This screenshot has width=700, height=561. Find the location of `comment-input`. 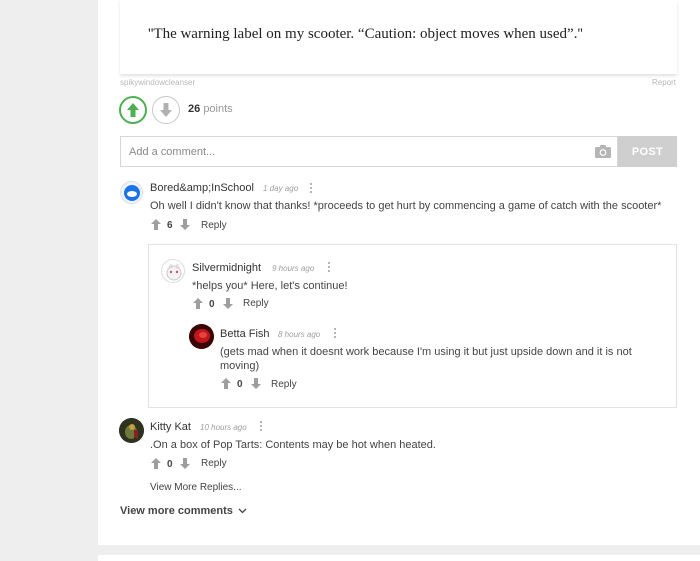

comment-input is located at coordinates (356, 151).